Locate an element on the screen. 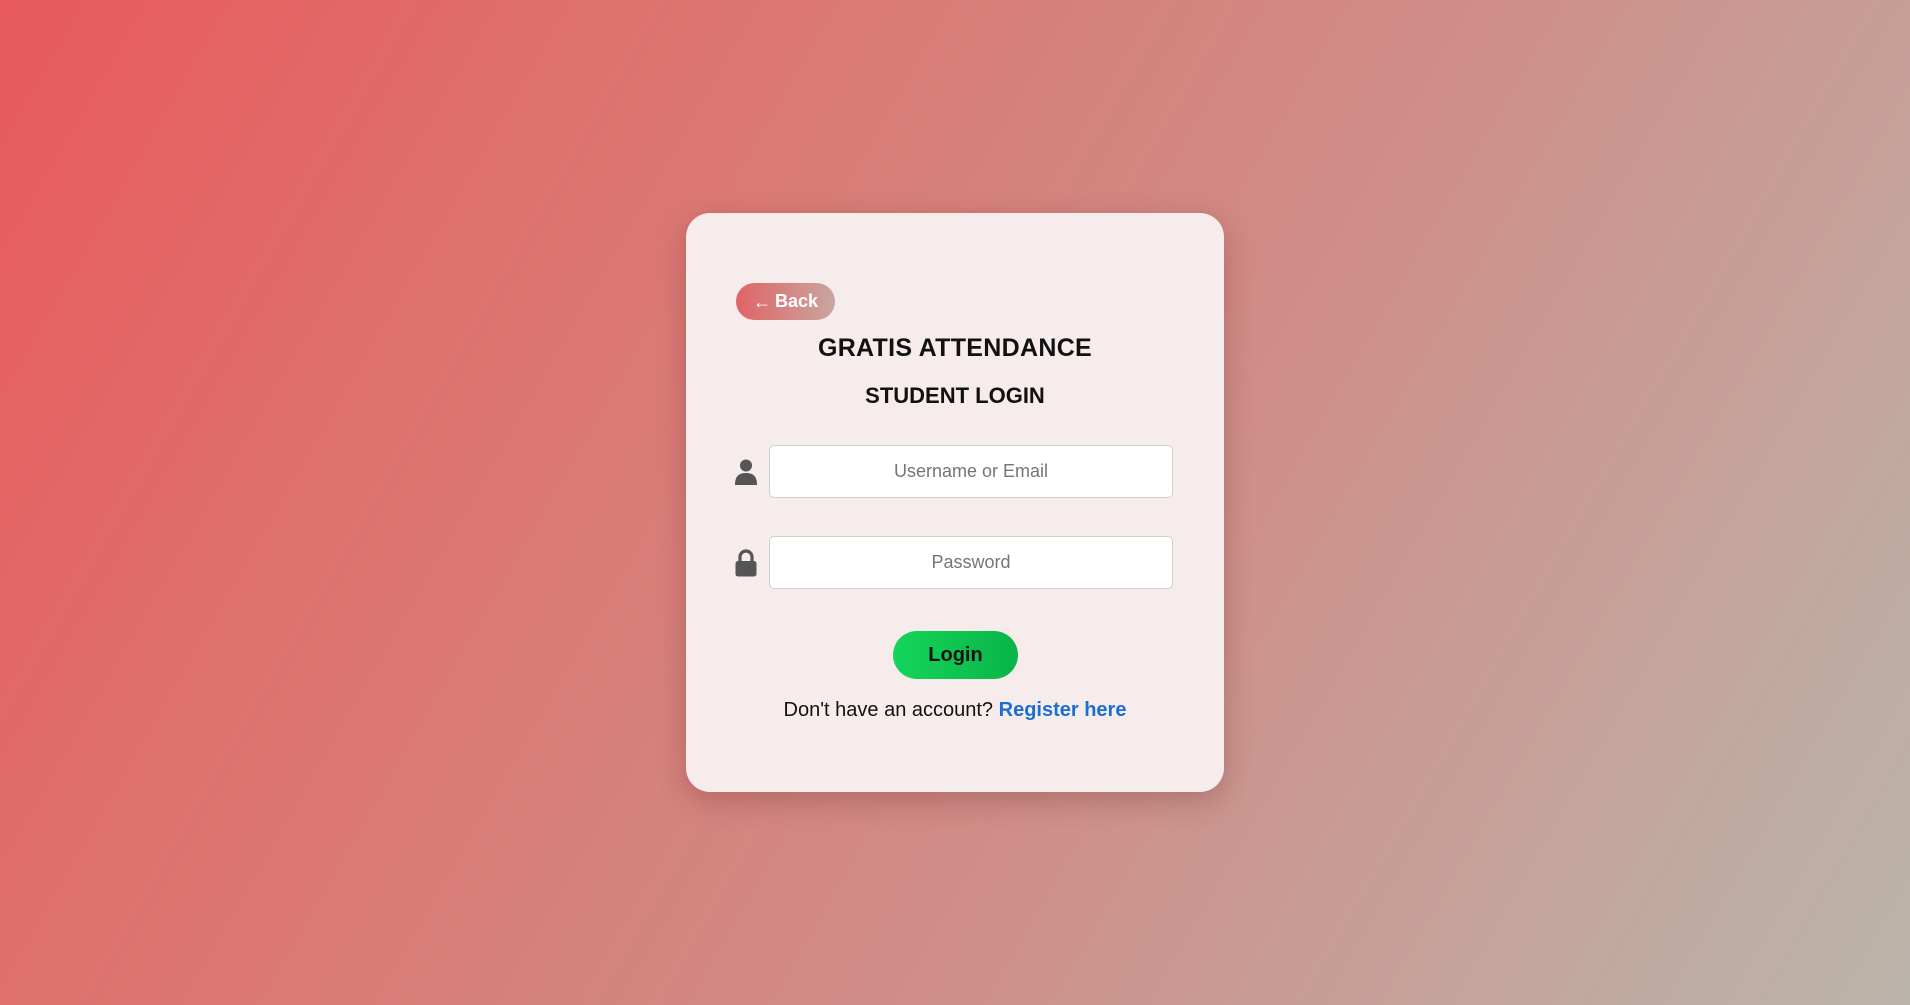 This screenshot has width=1910, height=1005. register-prompt-text: Don't have an account? is located at coordinates (888, 710).